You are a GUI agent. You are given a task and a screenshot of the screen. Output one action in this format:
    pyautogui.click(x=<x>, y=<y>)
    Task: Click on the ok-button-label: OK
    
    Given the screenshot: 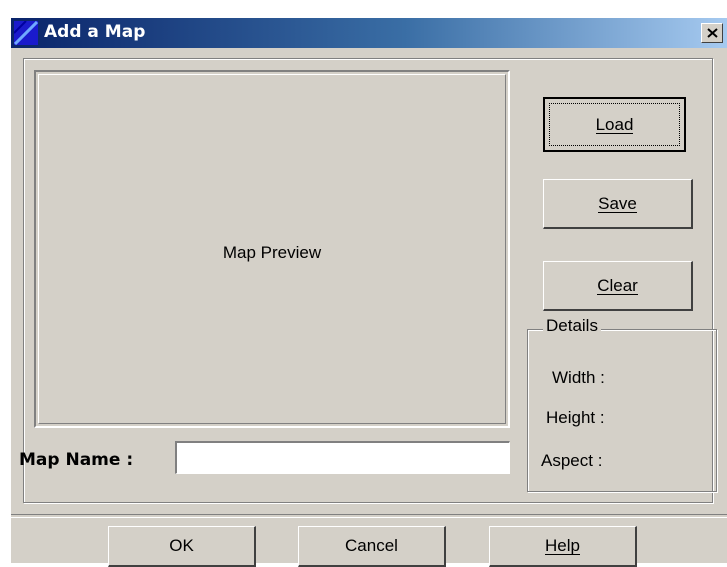 What is the action you would take?
    pyautogui.click(x=181, y=545)
    